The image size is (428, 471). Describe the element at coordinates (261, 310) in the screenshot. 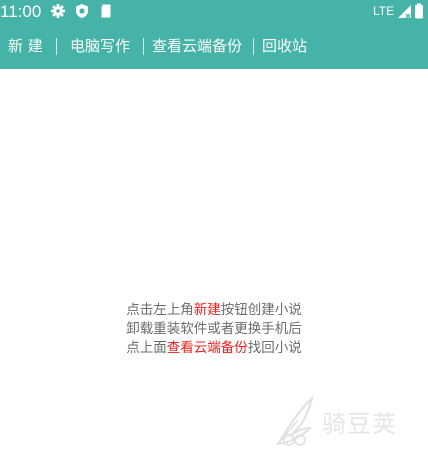

I see `empty-line1-suffix: 按钮创建小说` at that location.